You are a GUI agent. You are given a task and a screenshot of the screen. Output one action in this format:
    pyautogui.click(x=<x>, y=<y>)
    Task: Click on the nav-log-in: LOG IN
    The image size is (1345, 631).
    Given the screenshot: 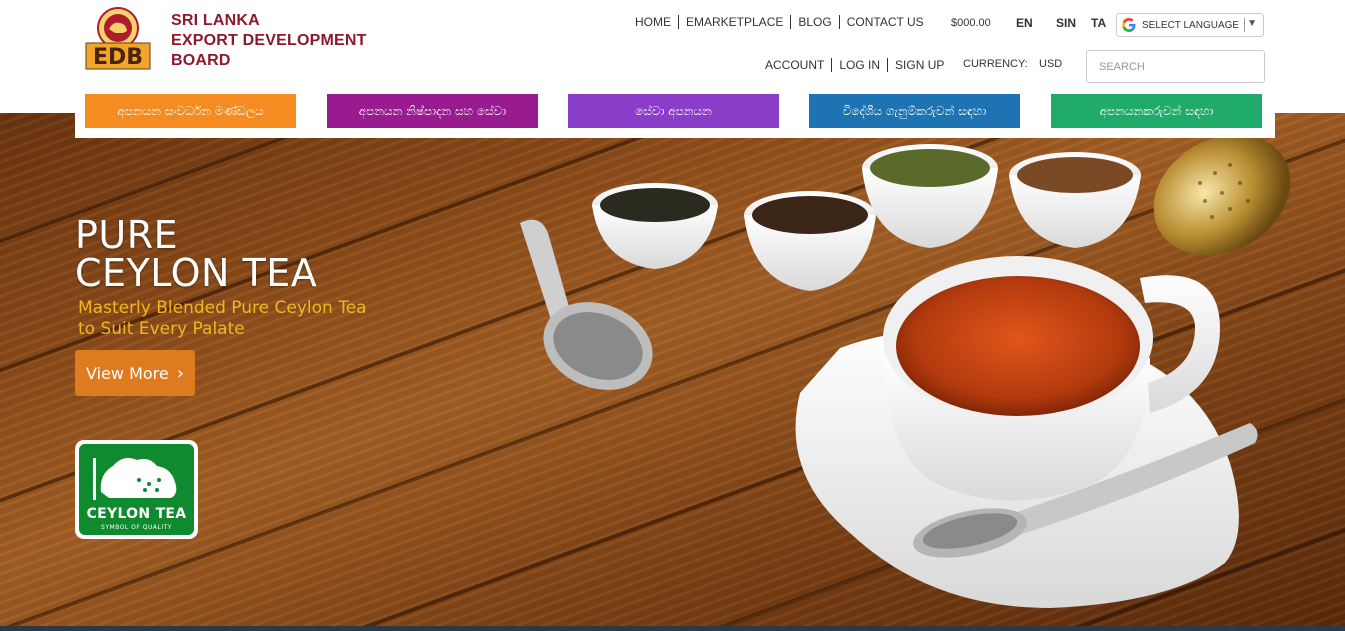 What is the action you would take?
    pyautogui.click(x=860, y=65)
    